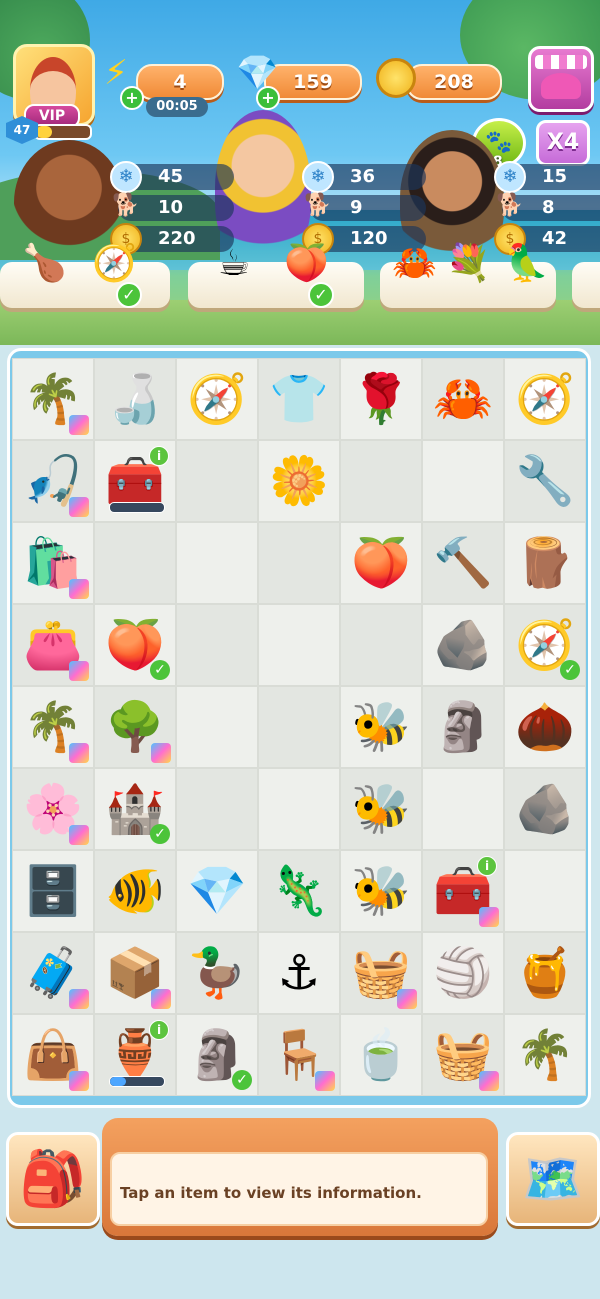 This screenshot has width=600, height=1299. Describe the element at coordinates (553, 1179) in the screenshot. I see `map-button: 🗺️` at that location.